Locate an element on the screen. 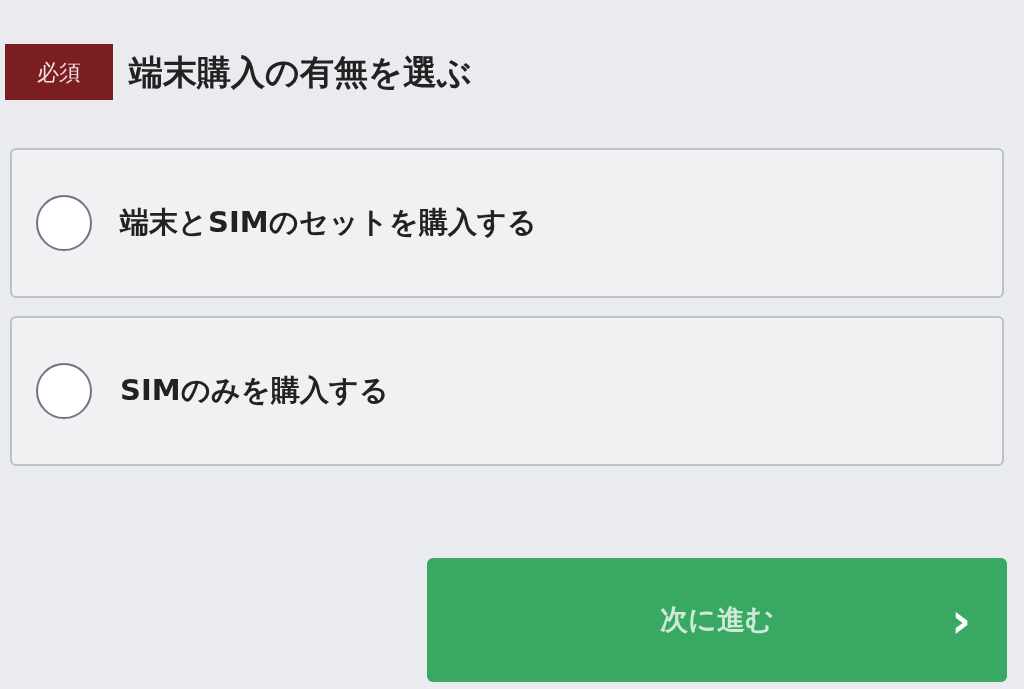 This screenshot has width=1024, height=689. required-badge: 必須 is located at coordinates (59, 72).